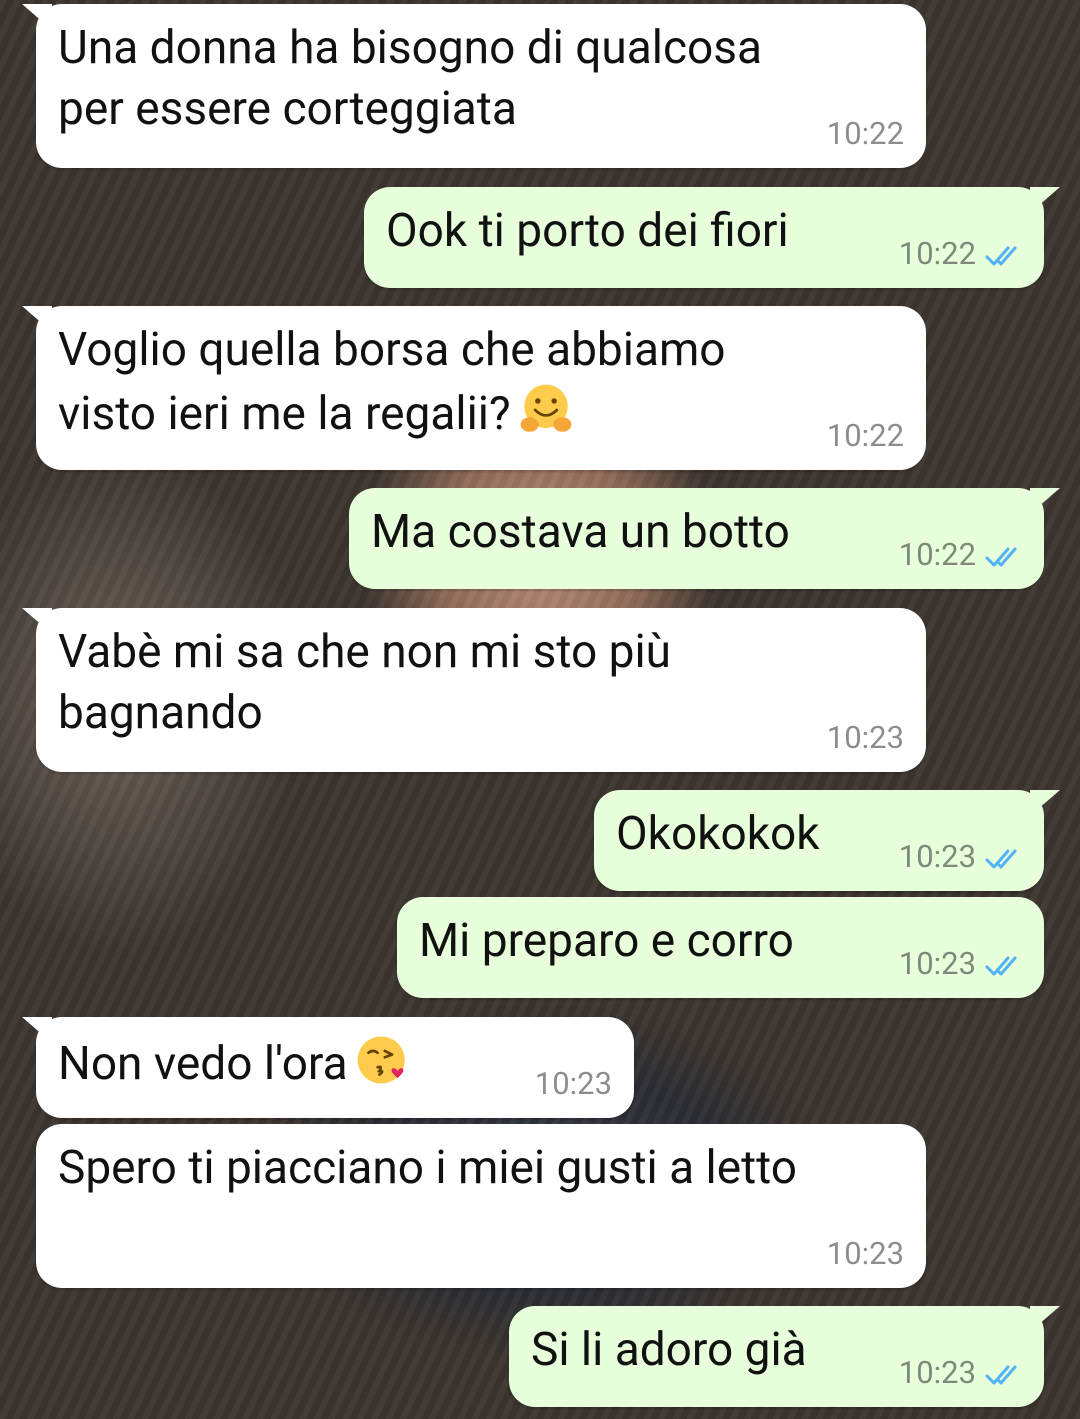 This screenshot has width=1080, height=1419. What do you see at coordinates (427, 1168) in the screenshot?
I see `message-text: Spero ti piacciano i miei gusti a letto` at bounding box center [427, 1168].